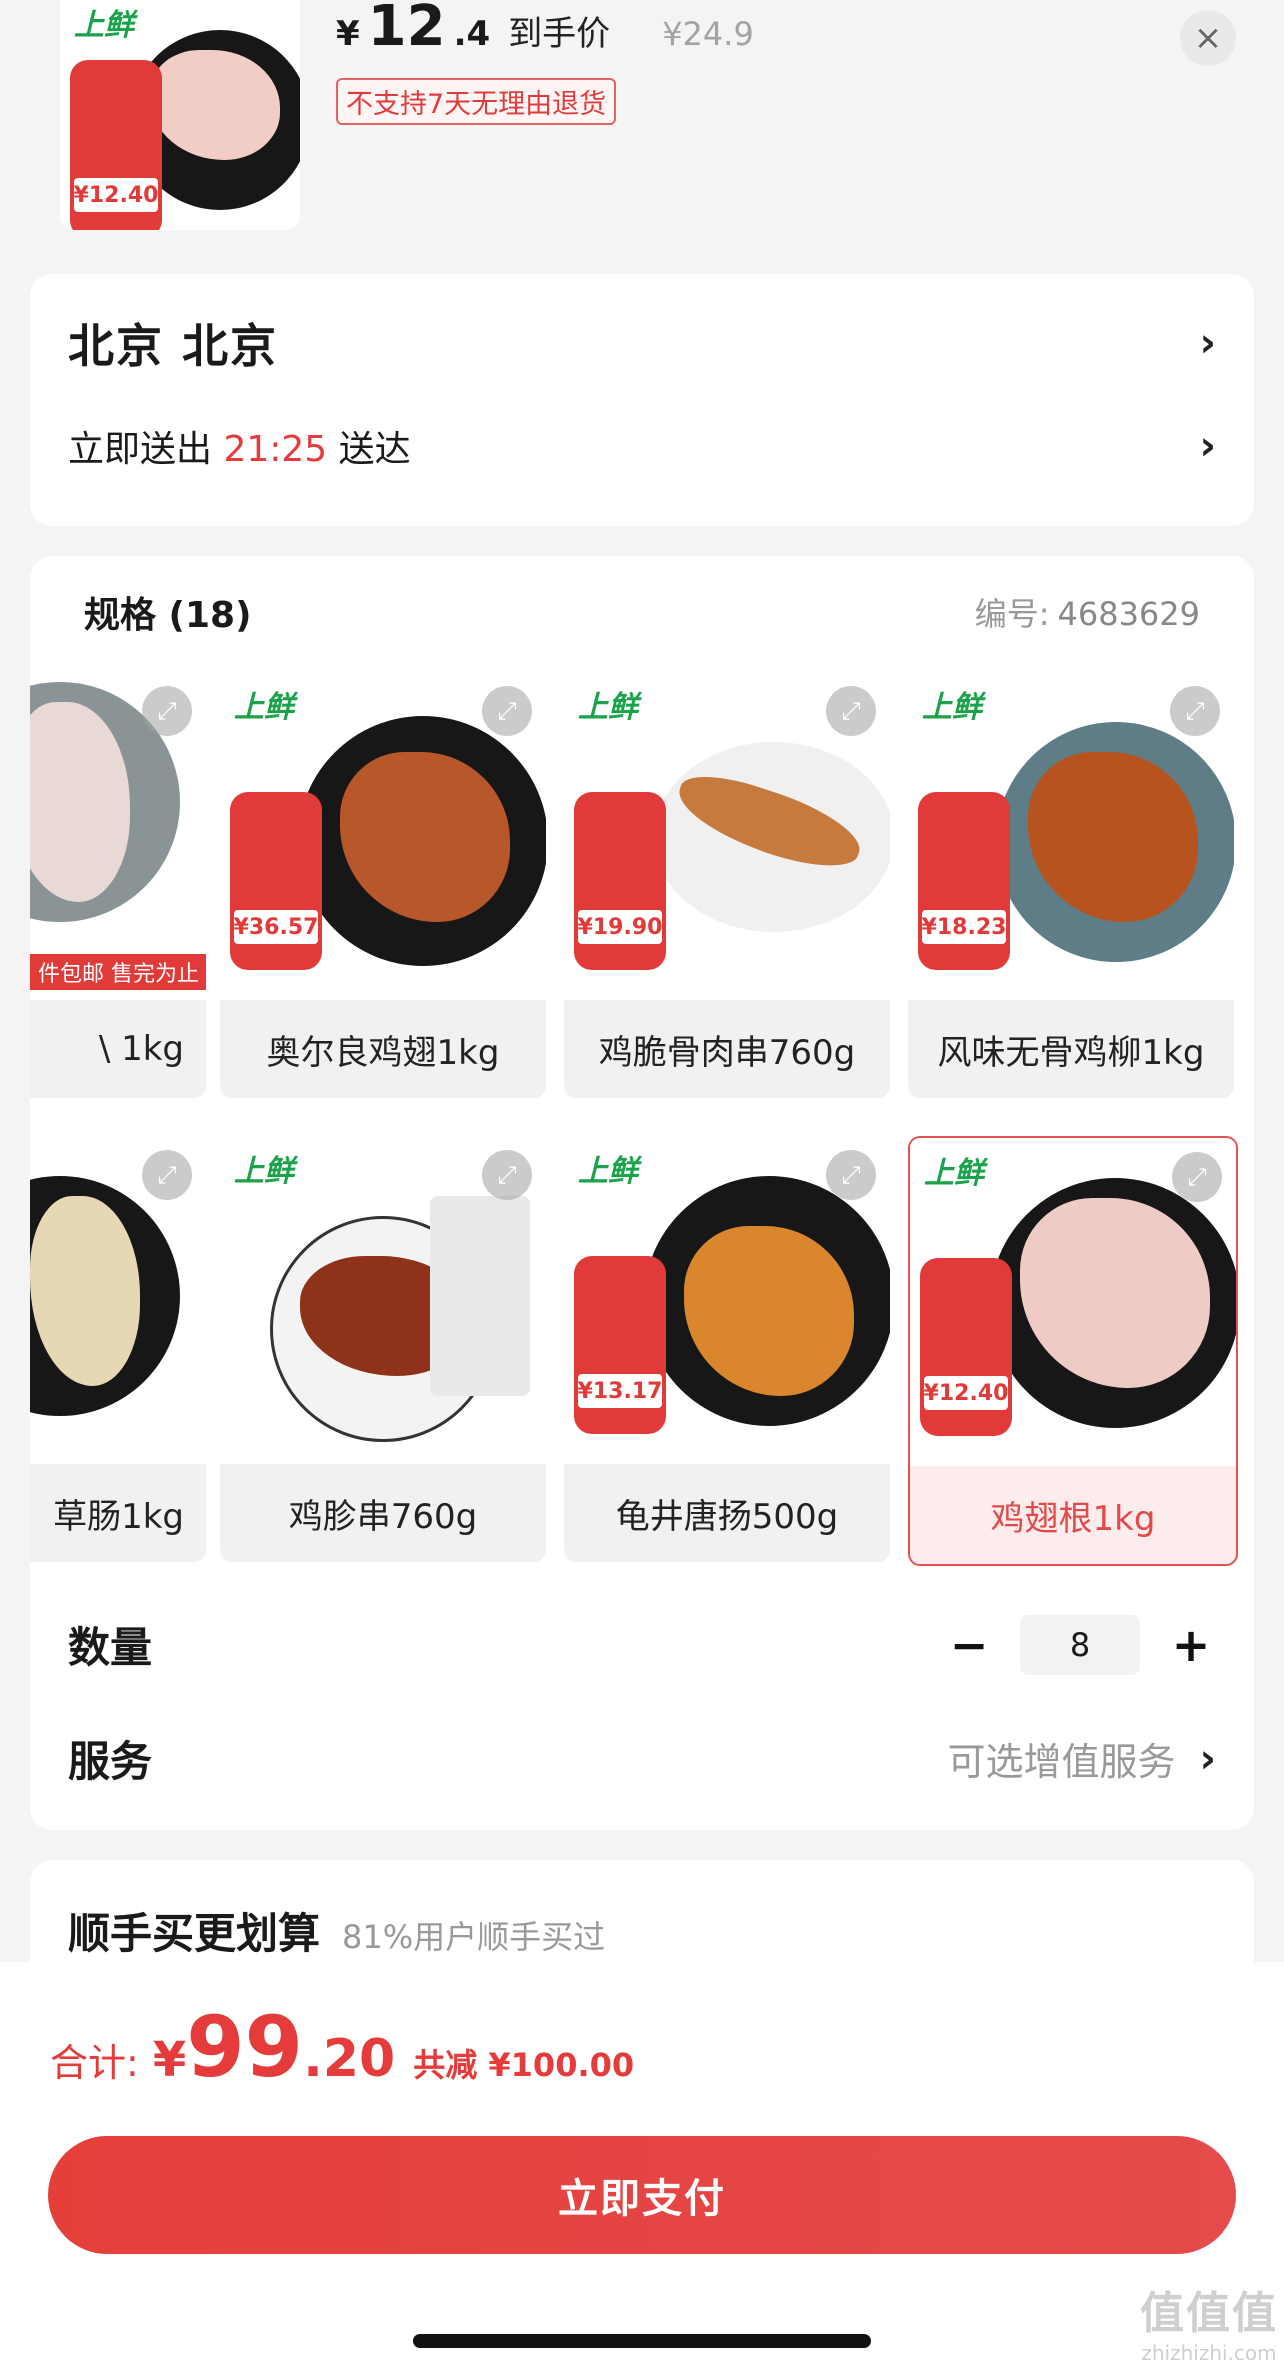 The height and width of the screenshot is (2377, 1284). I want to click on home-indicator, so click(642, 2341).